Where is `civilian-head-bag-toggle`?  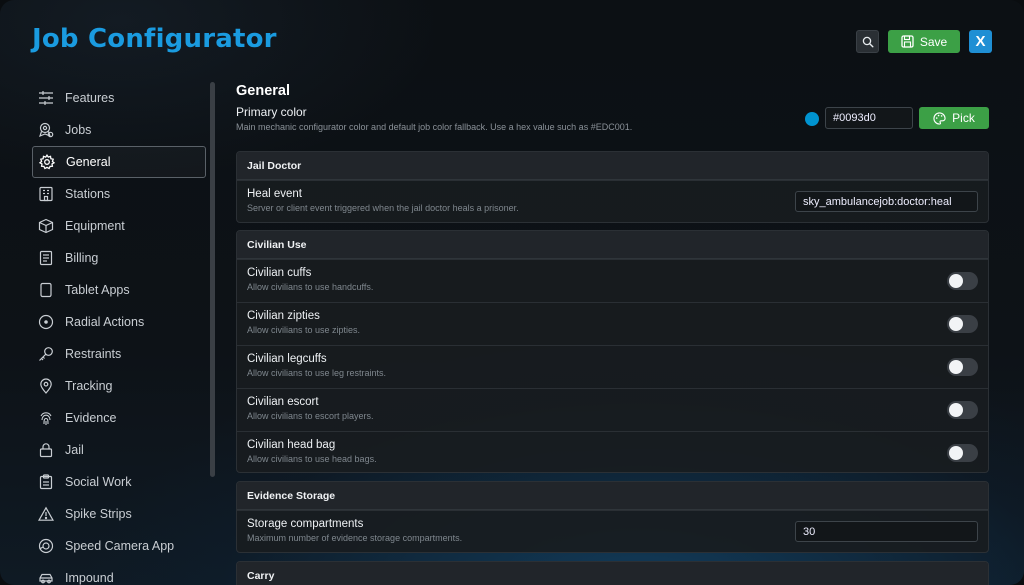
civilian-head-bag-toggle is located at coordinates (962, 453).